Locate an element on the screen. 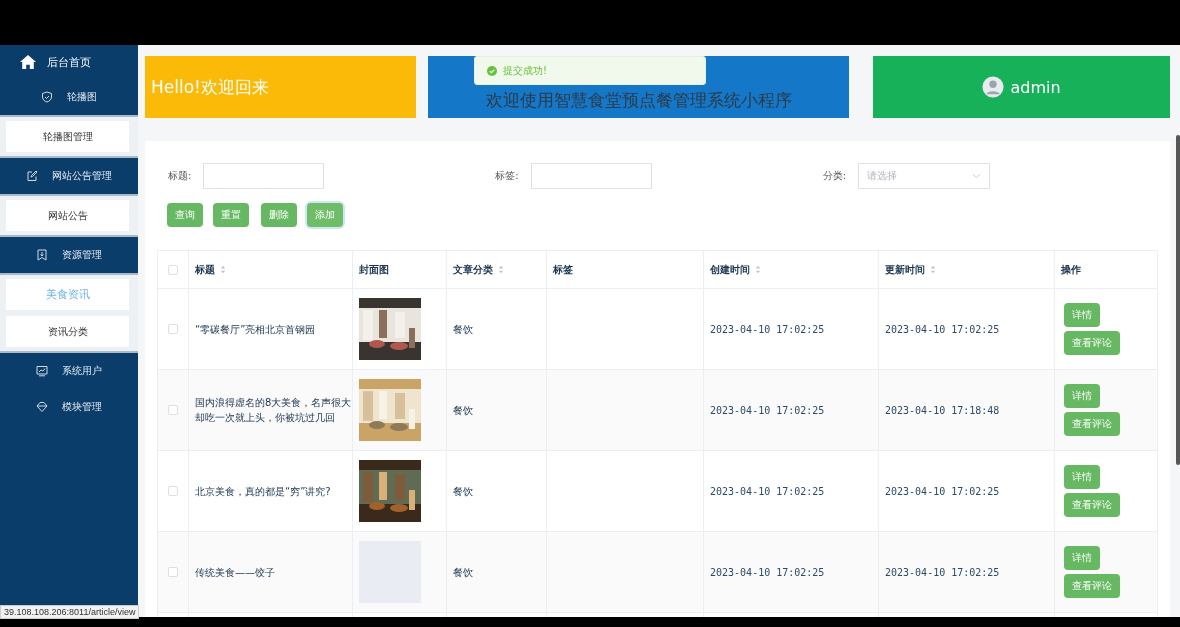 This screenshot has width=1180, height=627. sidebar-group: 轮播图 is located at coordinates (69, 97).